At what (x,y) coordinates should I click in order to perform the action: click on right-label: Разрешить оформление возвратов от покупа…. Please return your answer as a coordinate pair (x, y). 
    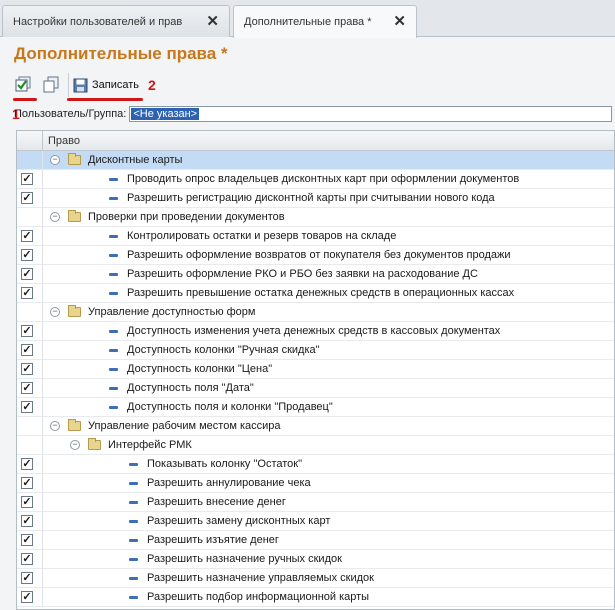
    Looking at the image, I should click on (319, 255).